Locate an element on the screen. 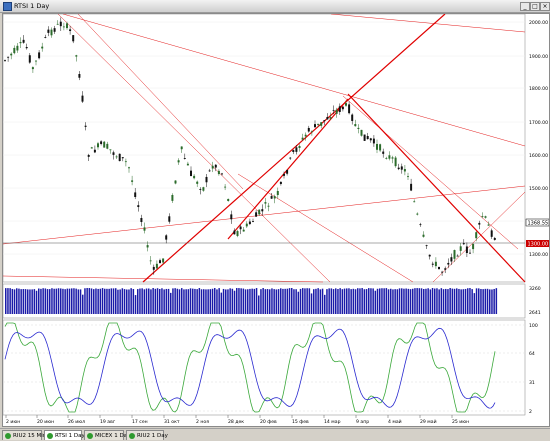 This screenshot has height=441, width=550. tab-riu2-15-min: RIU2 15 Min is located at coordinates (24, 435).